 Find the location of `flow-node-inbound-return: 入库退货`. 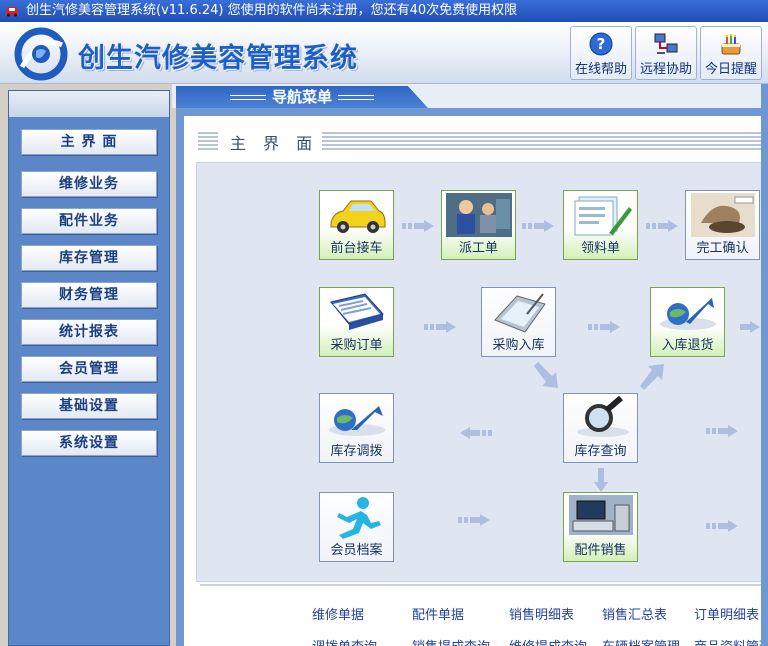

flow-node-inbound-return: 入库退货 is located at coordinates (687, 322).